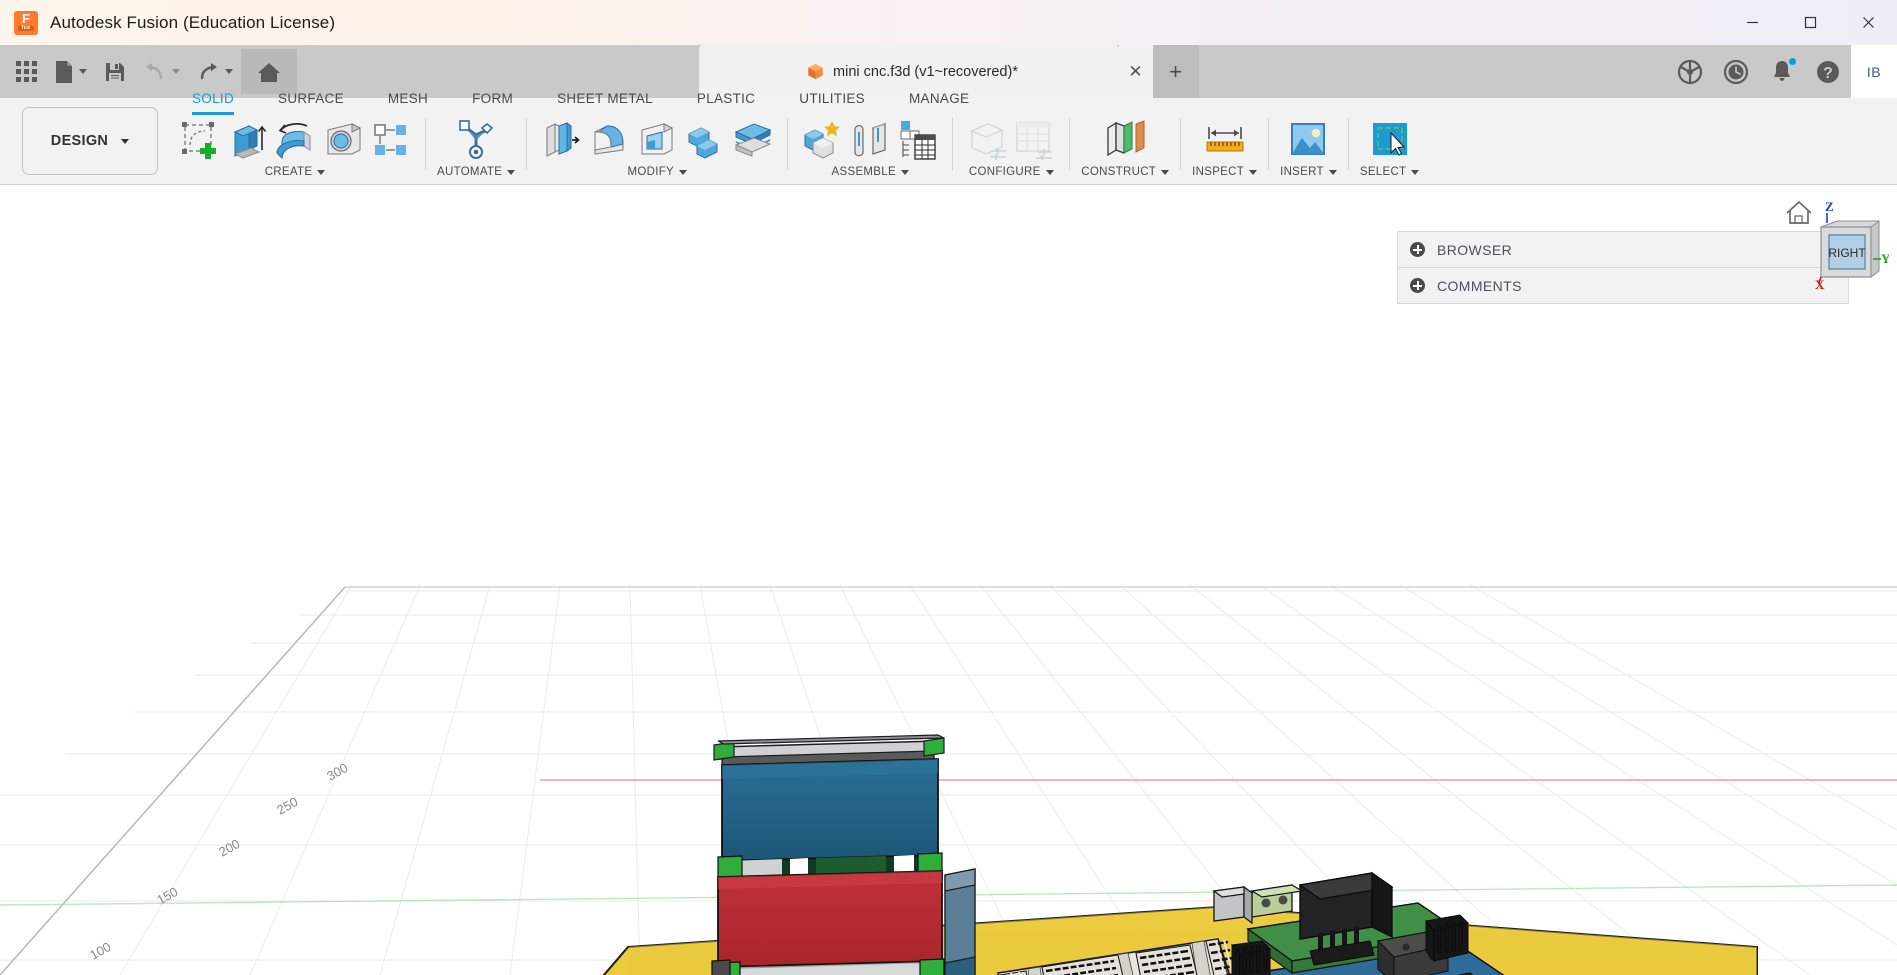  I want to click on app-grid-button, so click(26, 71).